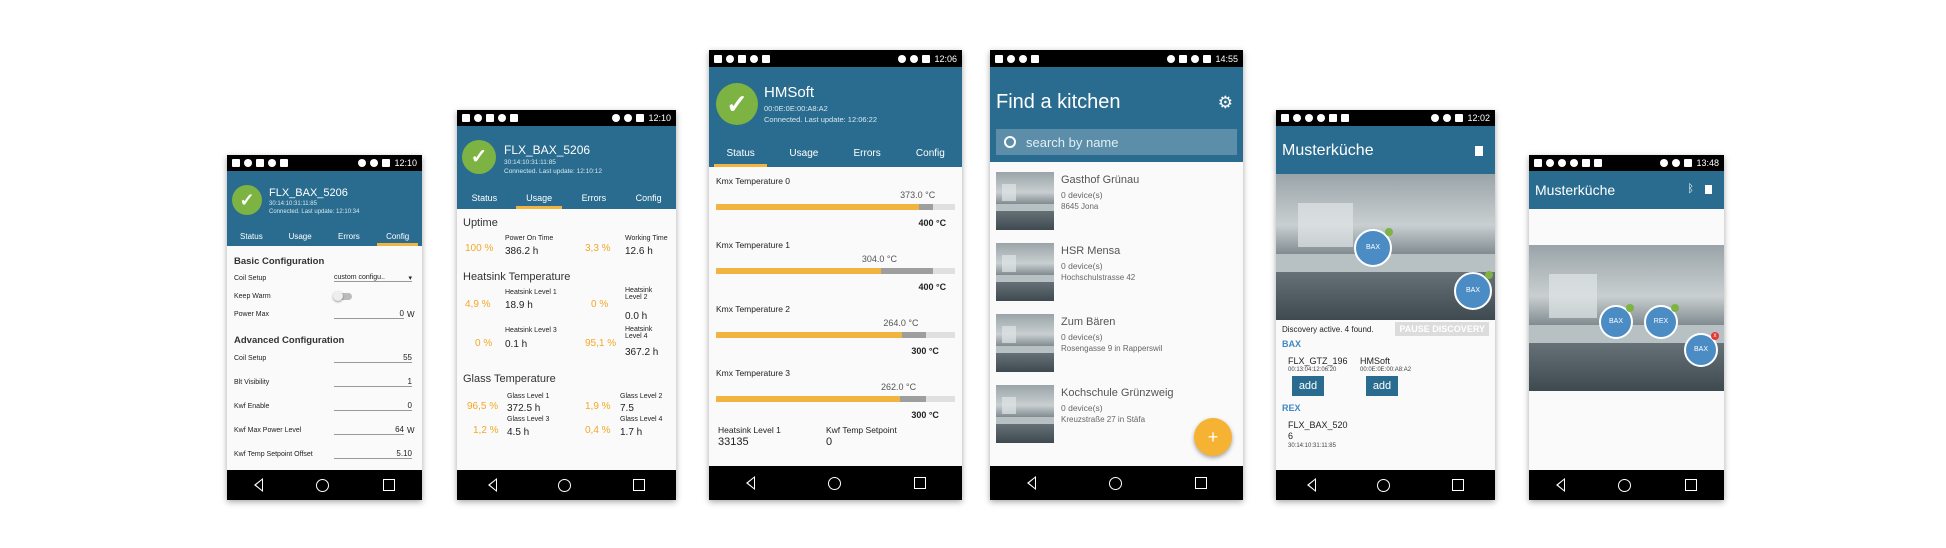  Describe the element at coordinates (1661, 321) in the screenshot. I see `device-bubble: REX` at that location.